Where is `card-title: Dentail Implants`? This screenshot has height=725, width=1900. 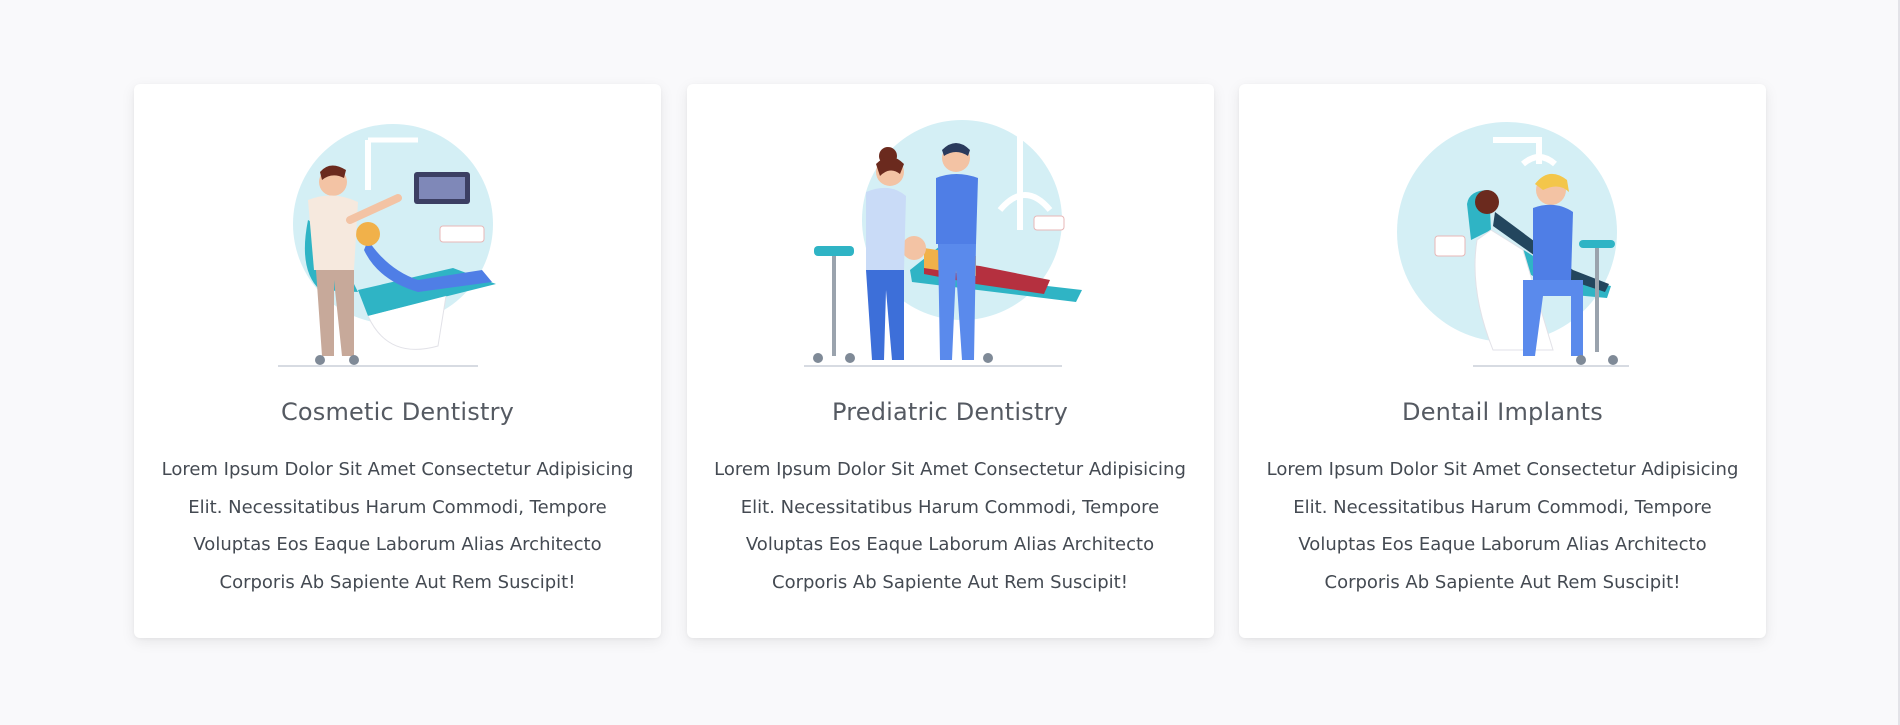 card-title: Dentail Implants is located at coordinates (1502, 412).